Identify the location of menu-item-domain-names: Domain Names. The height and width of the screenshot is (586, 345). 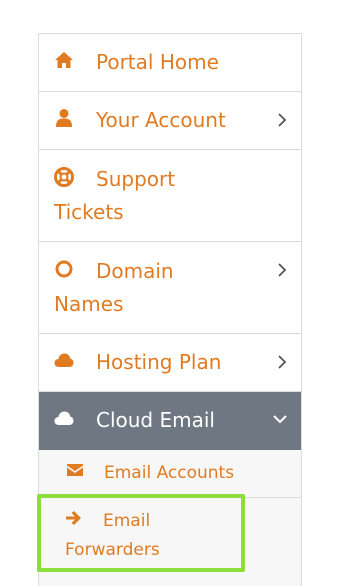
(170, 288).